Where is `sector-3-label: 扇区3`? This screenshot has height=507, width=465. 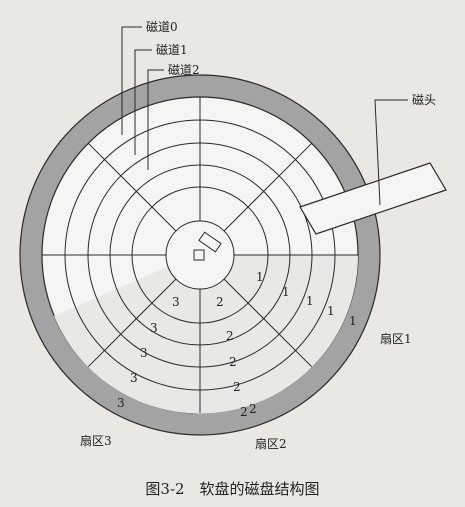 sector-3-label: 扇区3 is located at coordinates (96, 440).